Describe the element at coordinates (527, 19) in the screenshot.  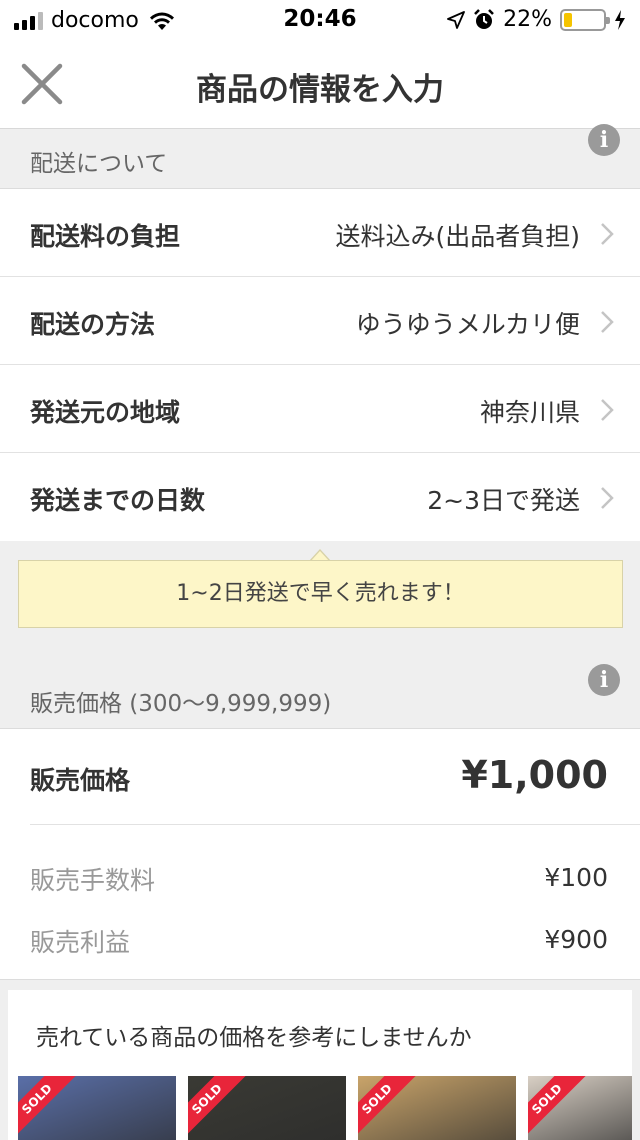
I see `battery-percent: 22%` at that location.